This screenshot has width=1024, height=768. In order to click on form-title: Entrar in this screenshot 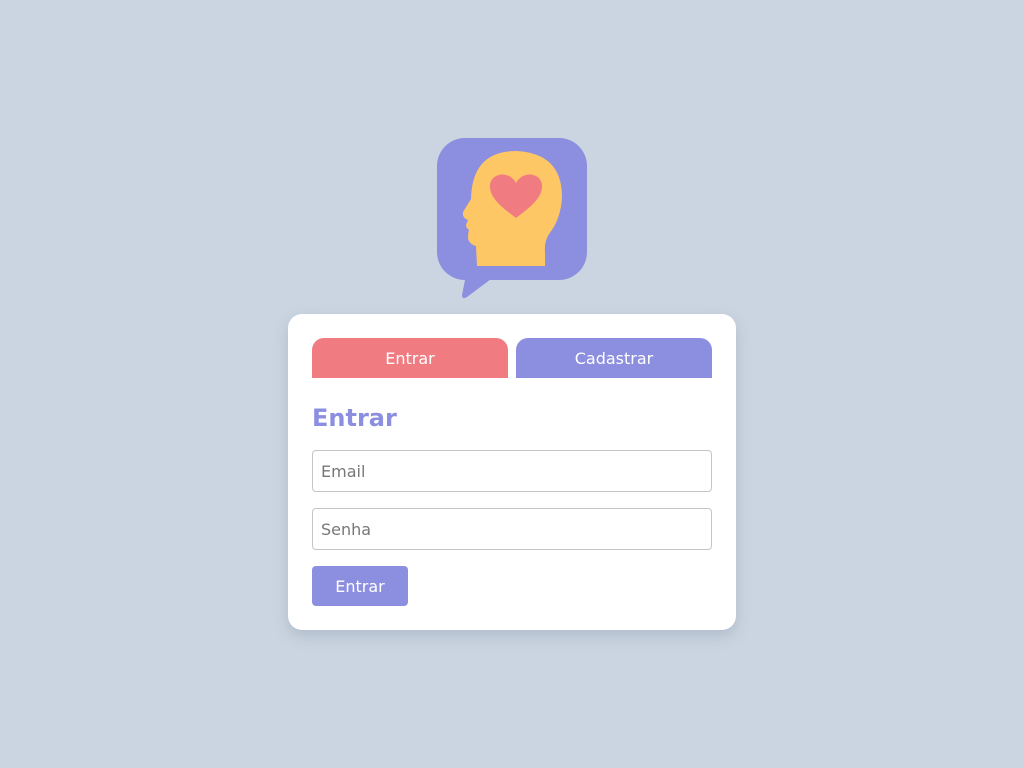, I will do `click(354, 418)`.